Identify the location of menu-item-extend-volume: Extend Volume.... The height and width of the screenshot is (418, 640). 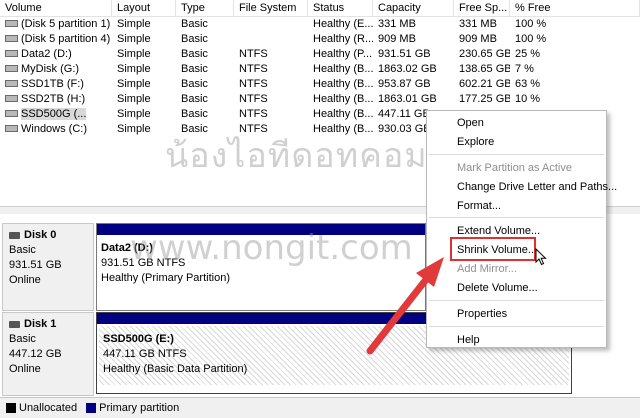
(498, 231).